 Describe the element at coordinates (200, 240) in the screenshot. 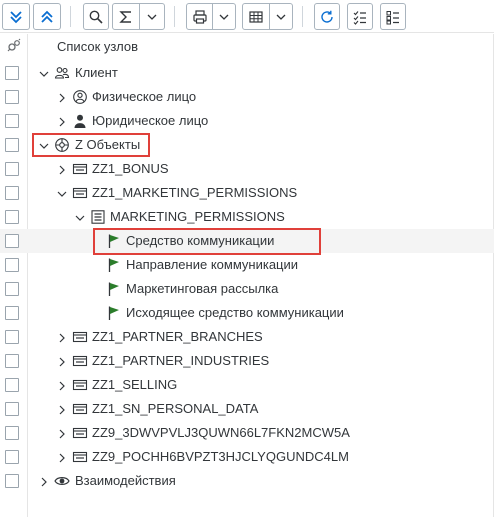

I see `tree-row-label: Средство коммуникации` at that location.